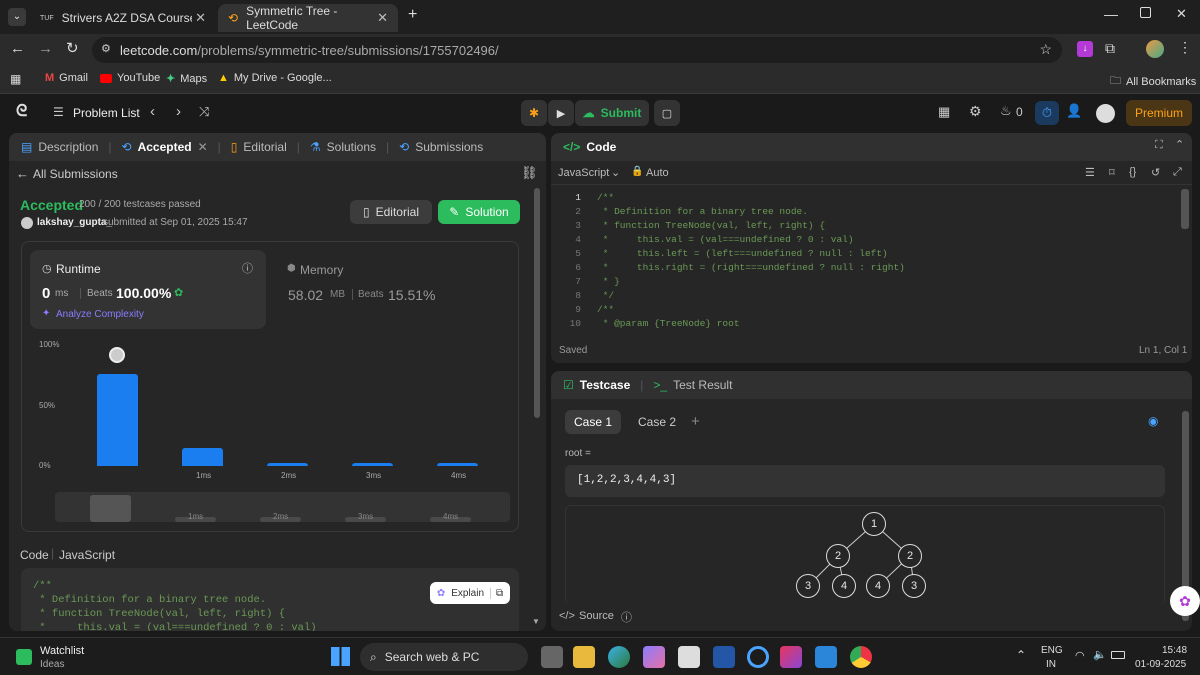  What do you see at coordinates (975, 111) in the screenshot?
I see `settings-icon: ⚙` at bounding box center [975, 111].